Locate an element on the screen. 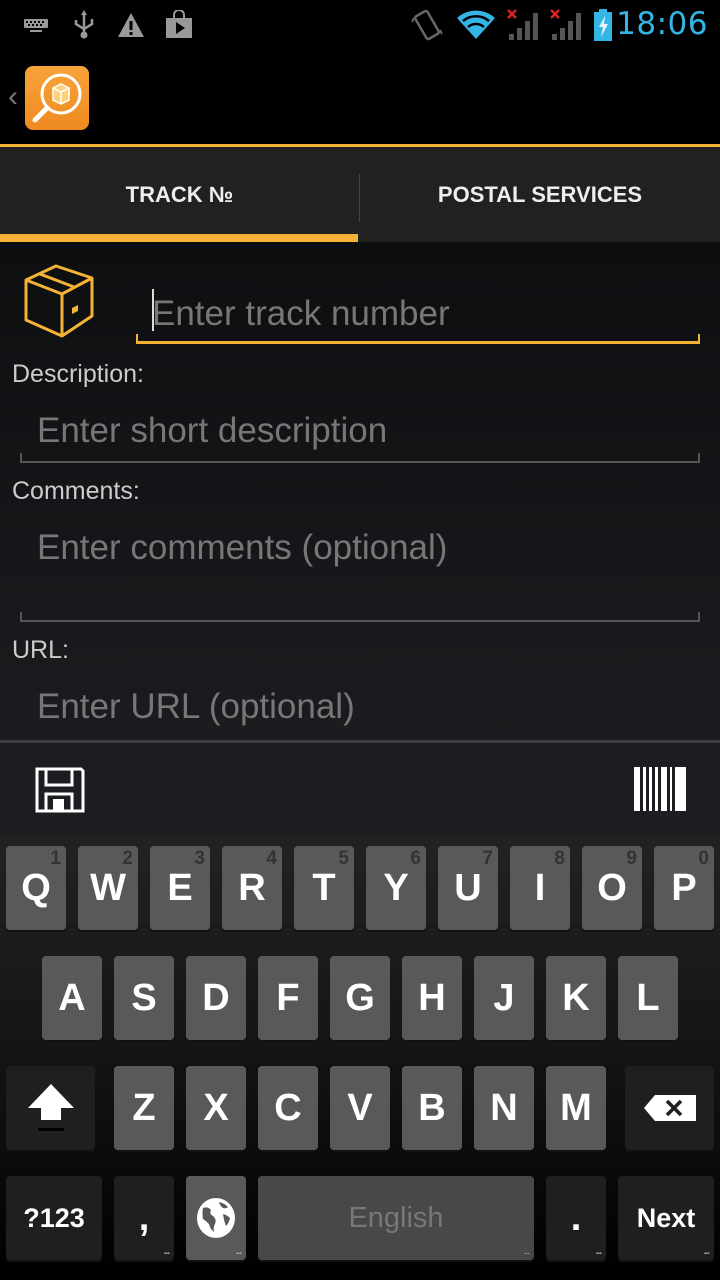 The image size is (720, 1280). description-input: Enter short description is located at coordinates (212, 431).